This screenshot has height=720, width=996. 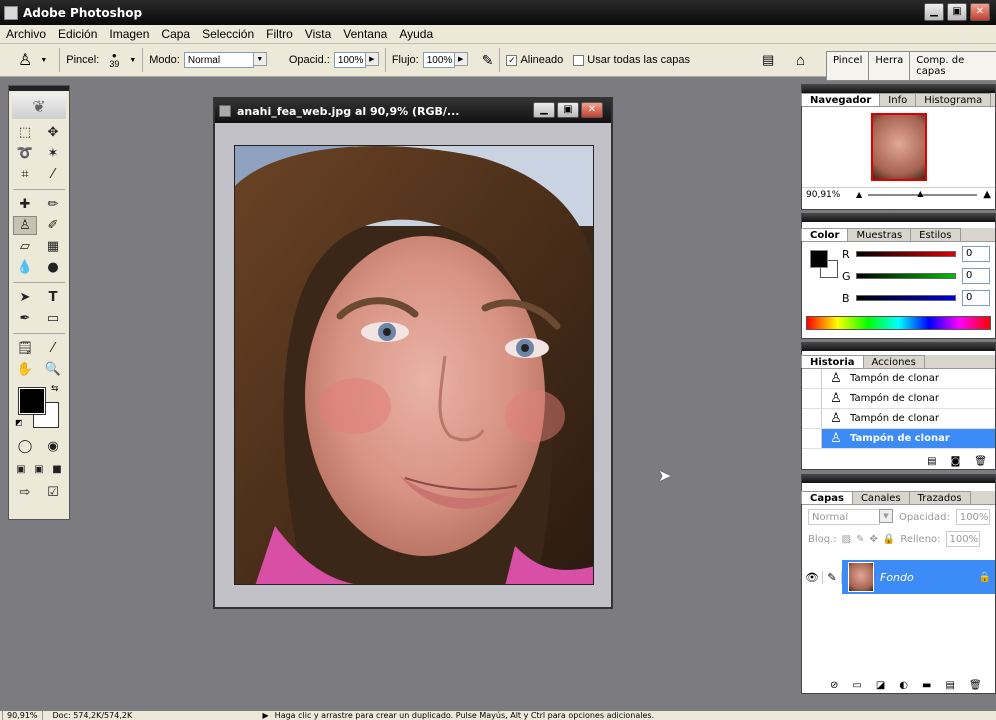 I want to click on lock-all-icon: 🔒, so click(x=889, y=539).